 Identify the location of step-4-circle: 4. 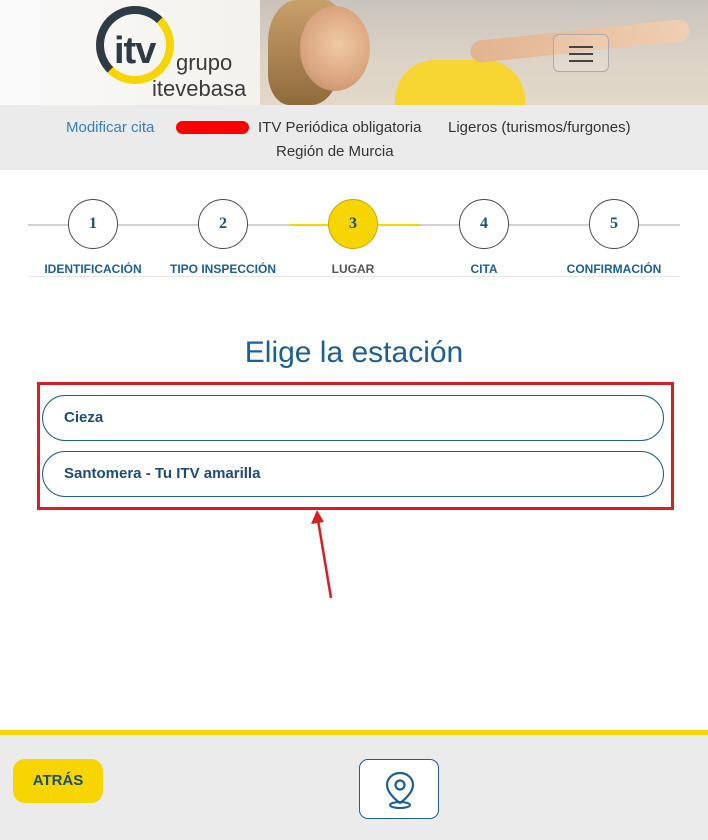
(484, 224).